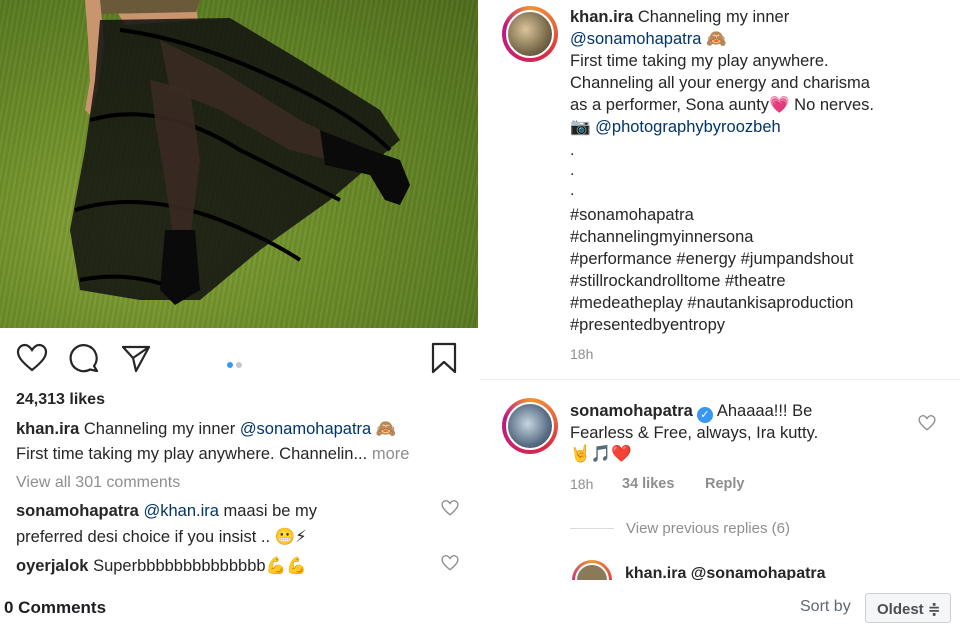  Describe the element at coordinates (60, 400) in the screenshot. I see `likes-count: 24,313 likes` at that location.